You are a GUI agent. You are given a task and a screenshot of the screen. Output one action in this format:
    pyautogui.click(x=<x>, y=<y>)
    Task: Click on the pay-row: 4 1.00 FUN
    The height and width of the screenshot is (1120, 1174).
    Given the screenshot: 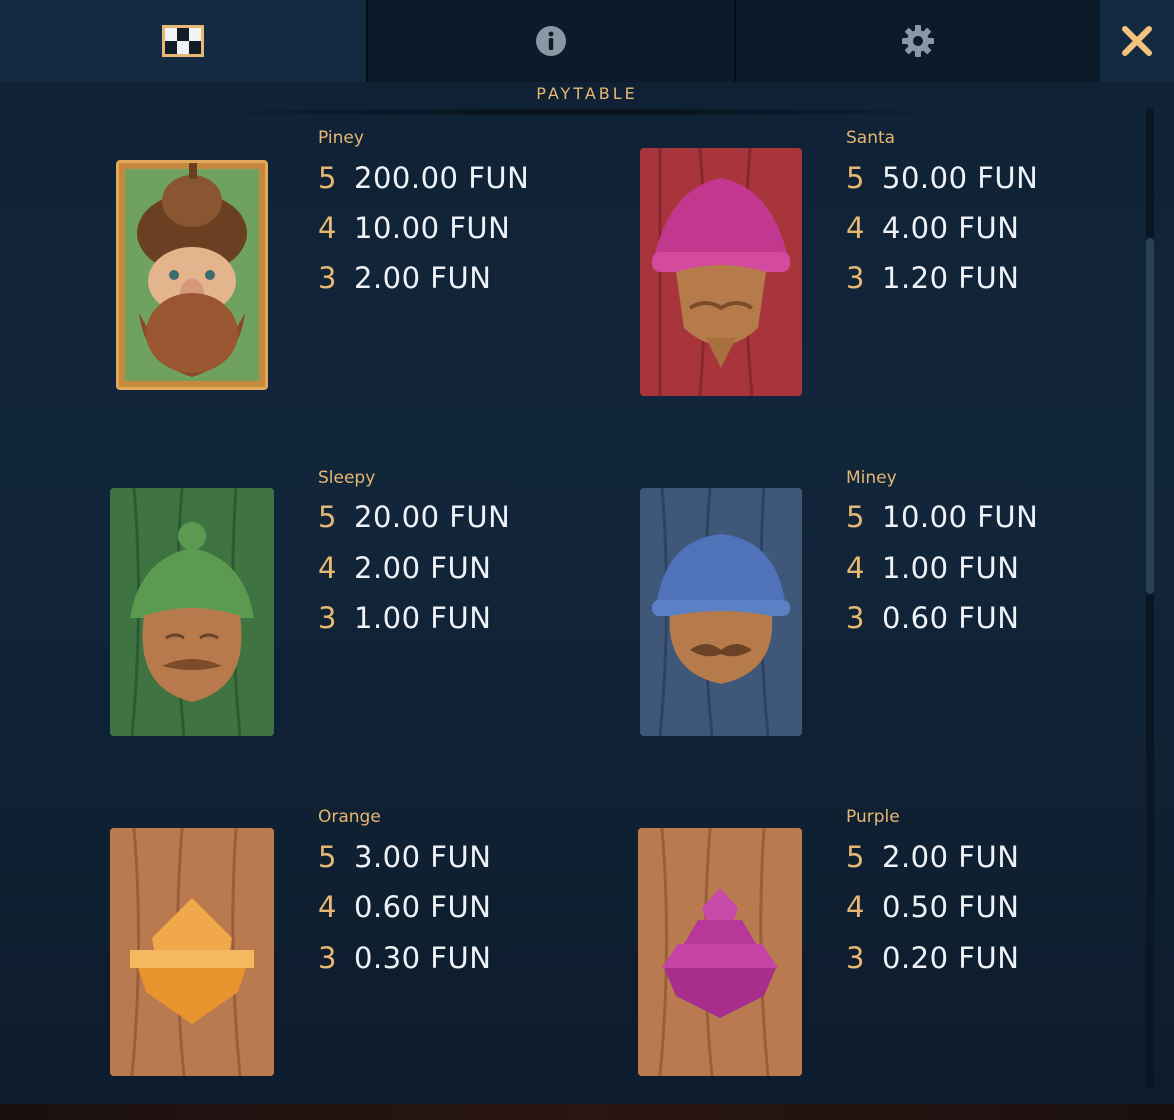 What is the action you would take?
    pyautogui.click(x=932, y=568)
    